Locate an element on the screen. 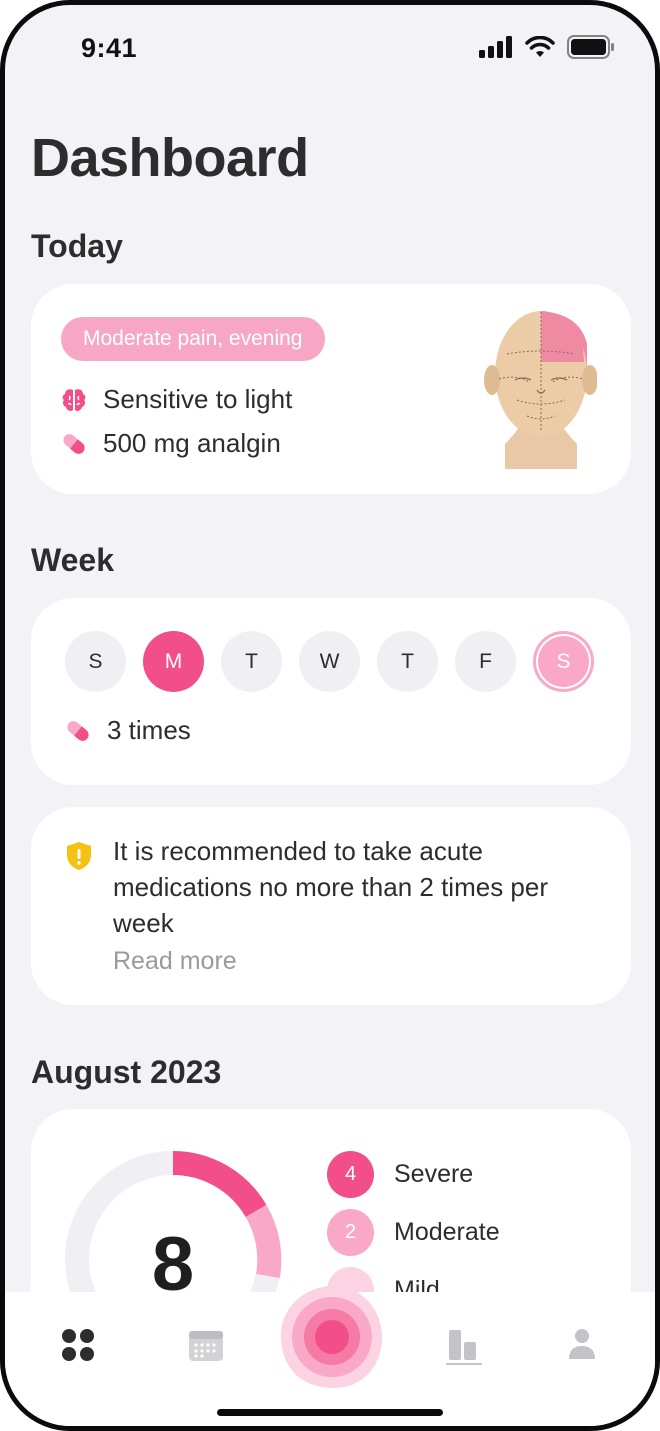 This screenshot has height=1431, width=660. legend-count: 2 is located at coordinates (350, 1232).